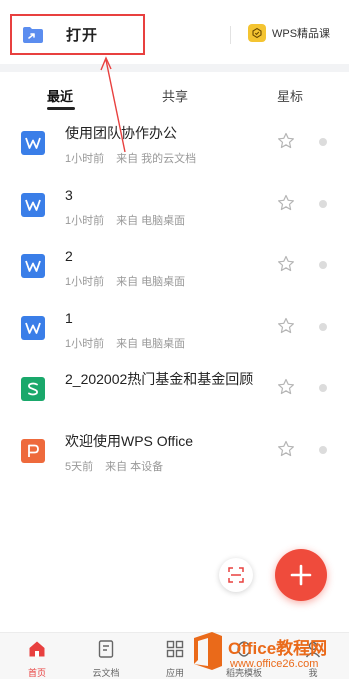 This screenshot has height=679, width=349. I want to click on presentation-icon, so click(33, 450).